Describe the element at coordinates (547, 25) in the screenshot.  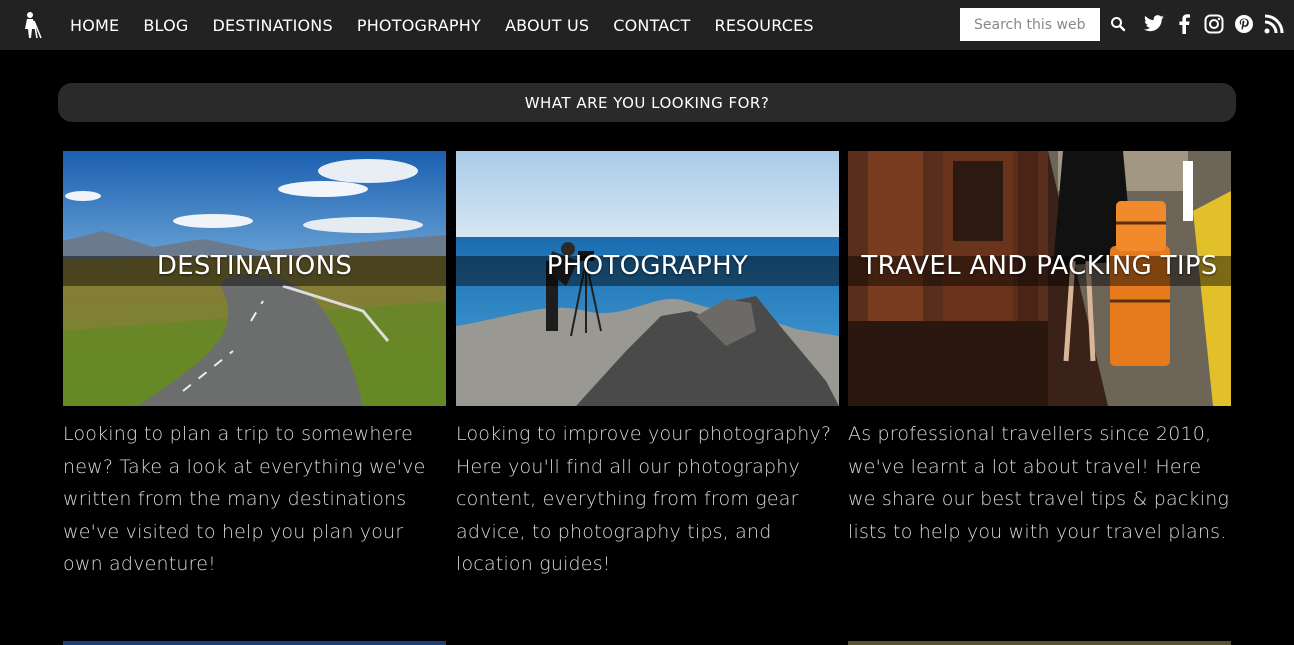
I see `nav-about-us-link: ABOUT US` at that location.